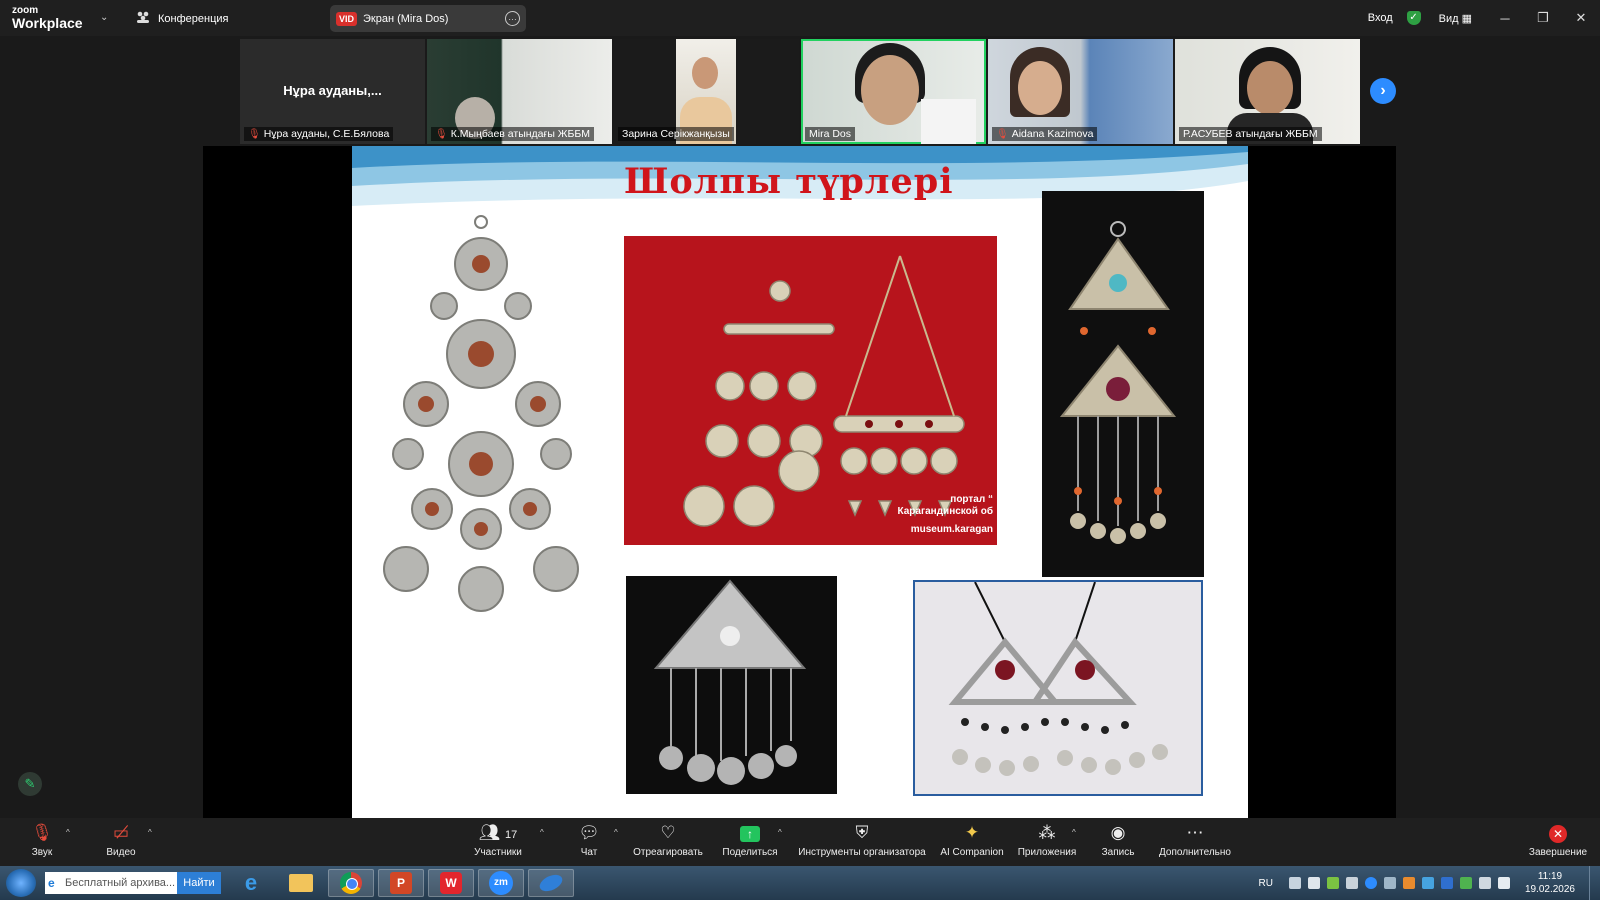 The image size is (1600, 900). What do you see at coordinates (972, 840) in the screenshot?
I see `ai-companion-button: ✦ AI Companion` at bounding box center [972, 840].